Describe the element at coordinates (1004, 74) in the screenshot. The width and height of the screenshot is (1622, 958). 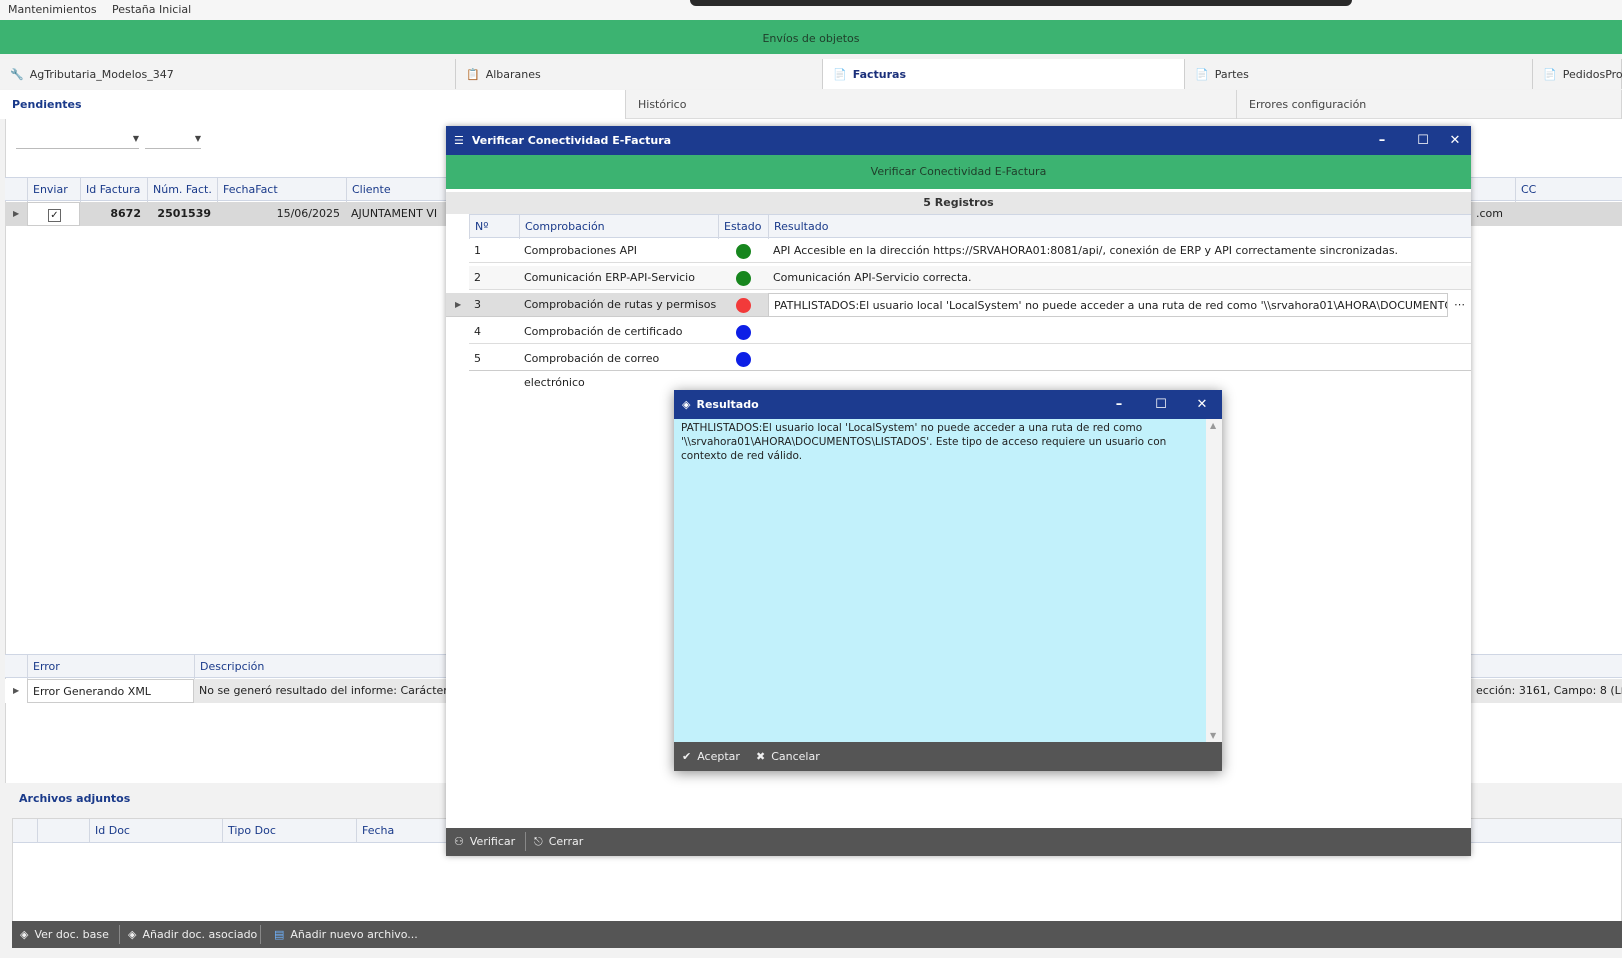
I see `tab-facturas: 📄 Facturas` at that location.